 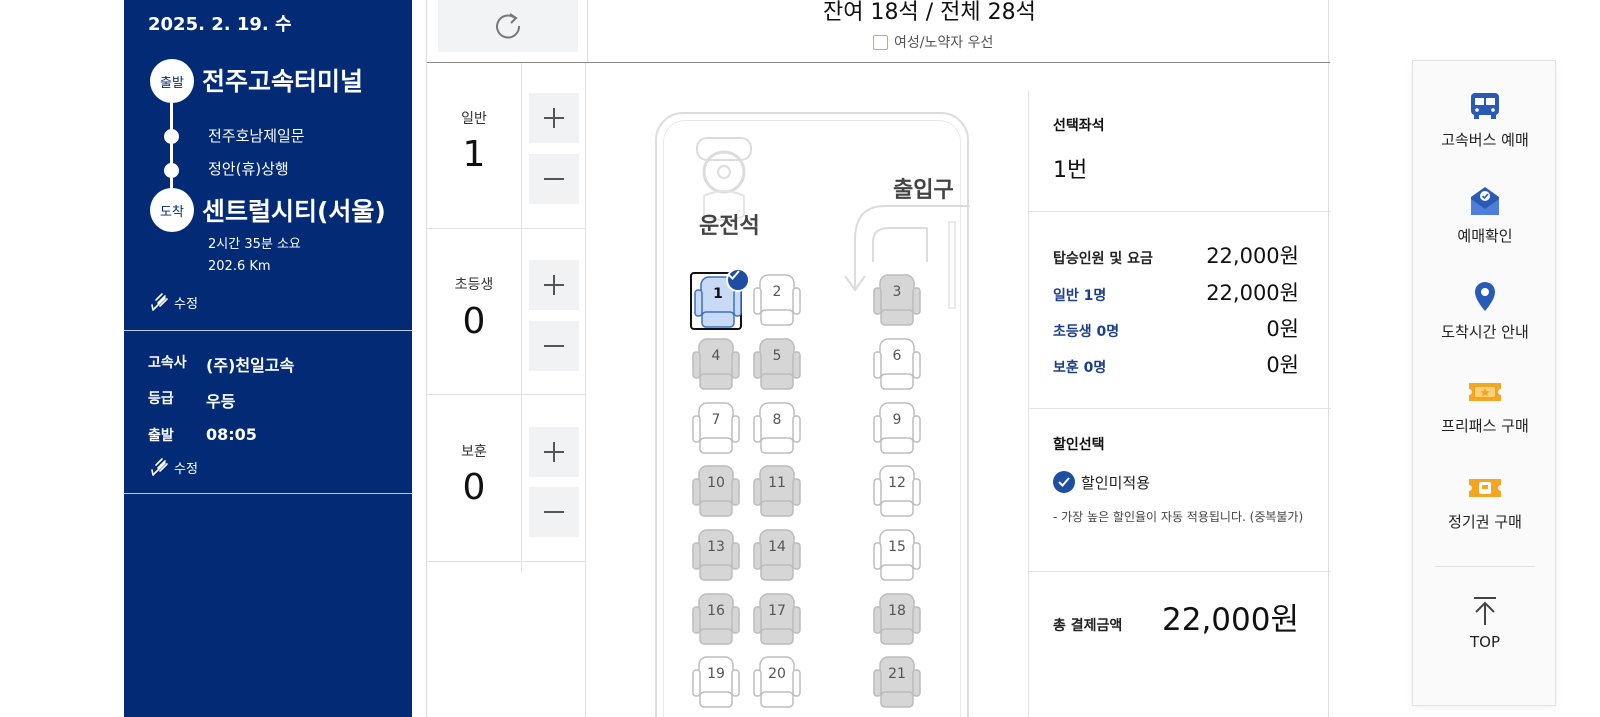 I want to click on priority-seat-legend: 여성/노약자 우선, so click(x=933, y=42).